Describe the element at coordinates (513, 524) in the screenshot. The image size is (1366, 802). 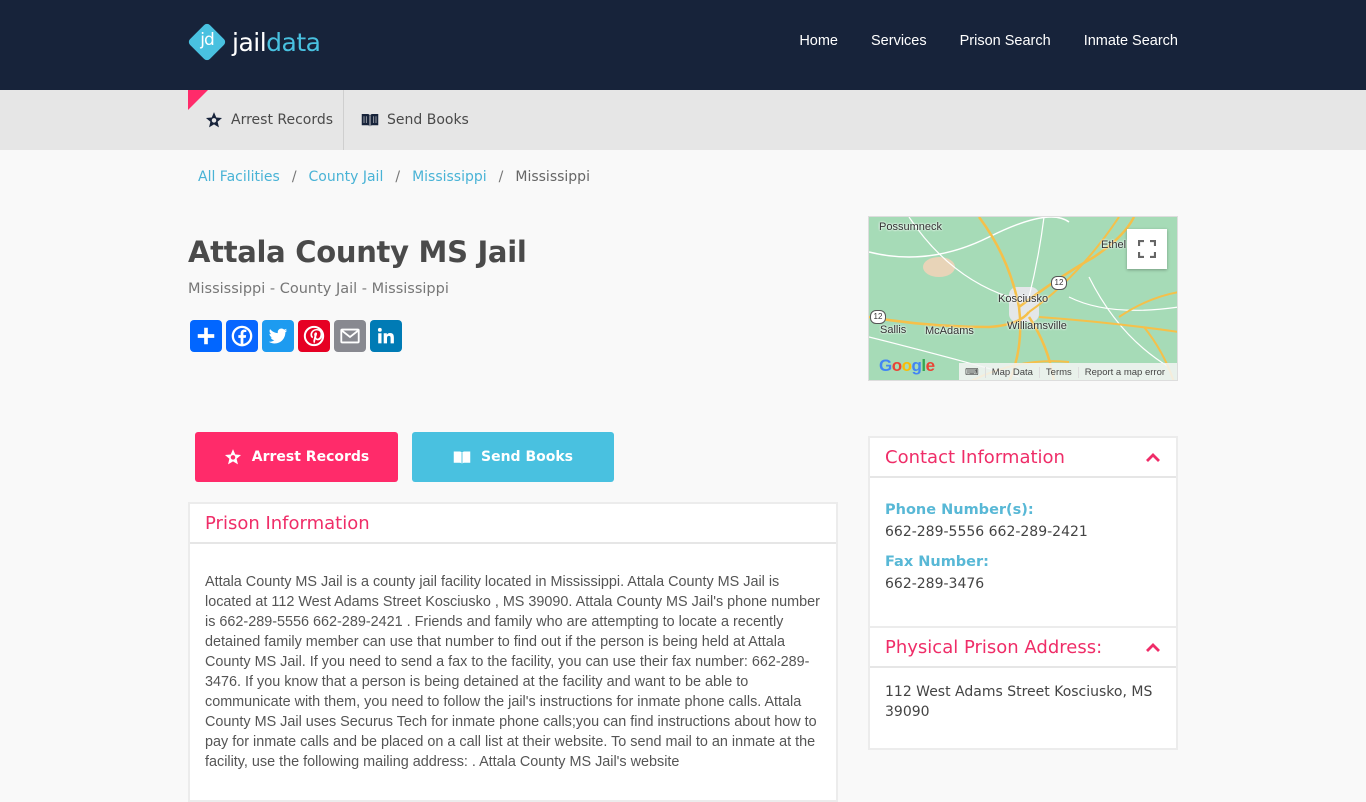
I see `panel-header: Prison Information` at that location.